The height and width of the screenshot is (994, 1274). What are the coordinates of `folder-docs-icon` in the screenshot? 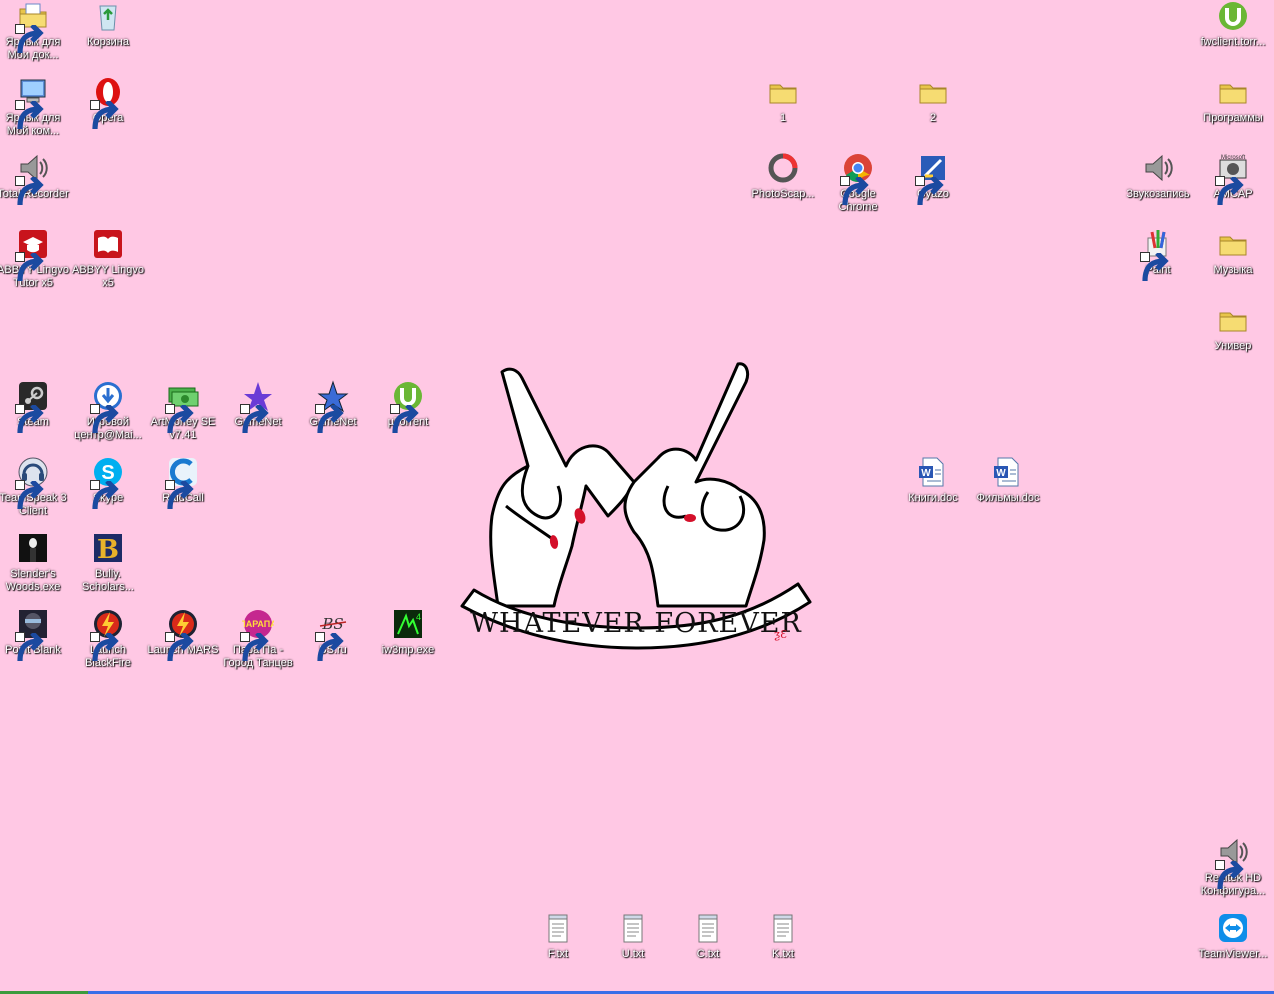 It's located at (32, 27).